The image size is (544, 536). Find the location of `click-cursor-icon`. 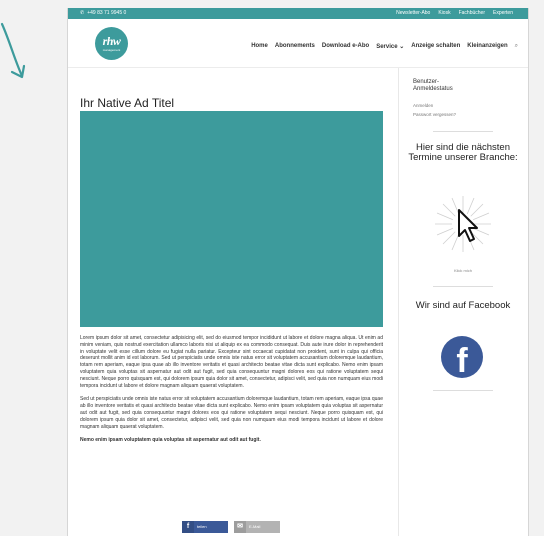

click-cursor-icon is located at coordinates (463, 224).